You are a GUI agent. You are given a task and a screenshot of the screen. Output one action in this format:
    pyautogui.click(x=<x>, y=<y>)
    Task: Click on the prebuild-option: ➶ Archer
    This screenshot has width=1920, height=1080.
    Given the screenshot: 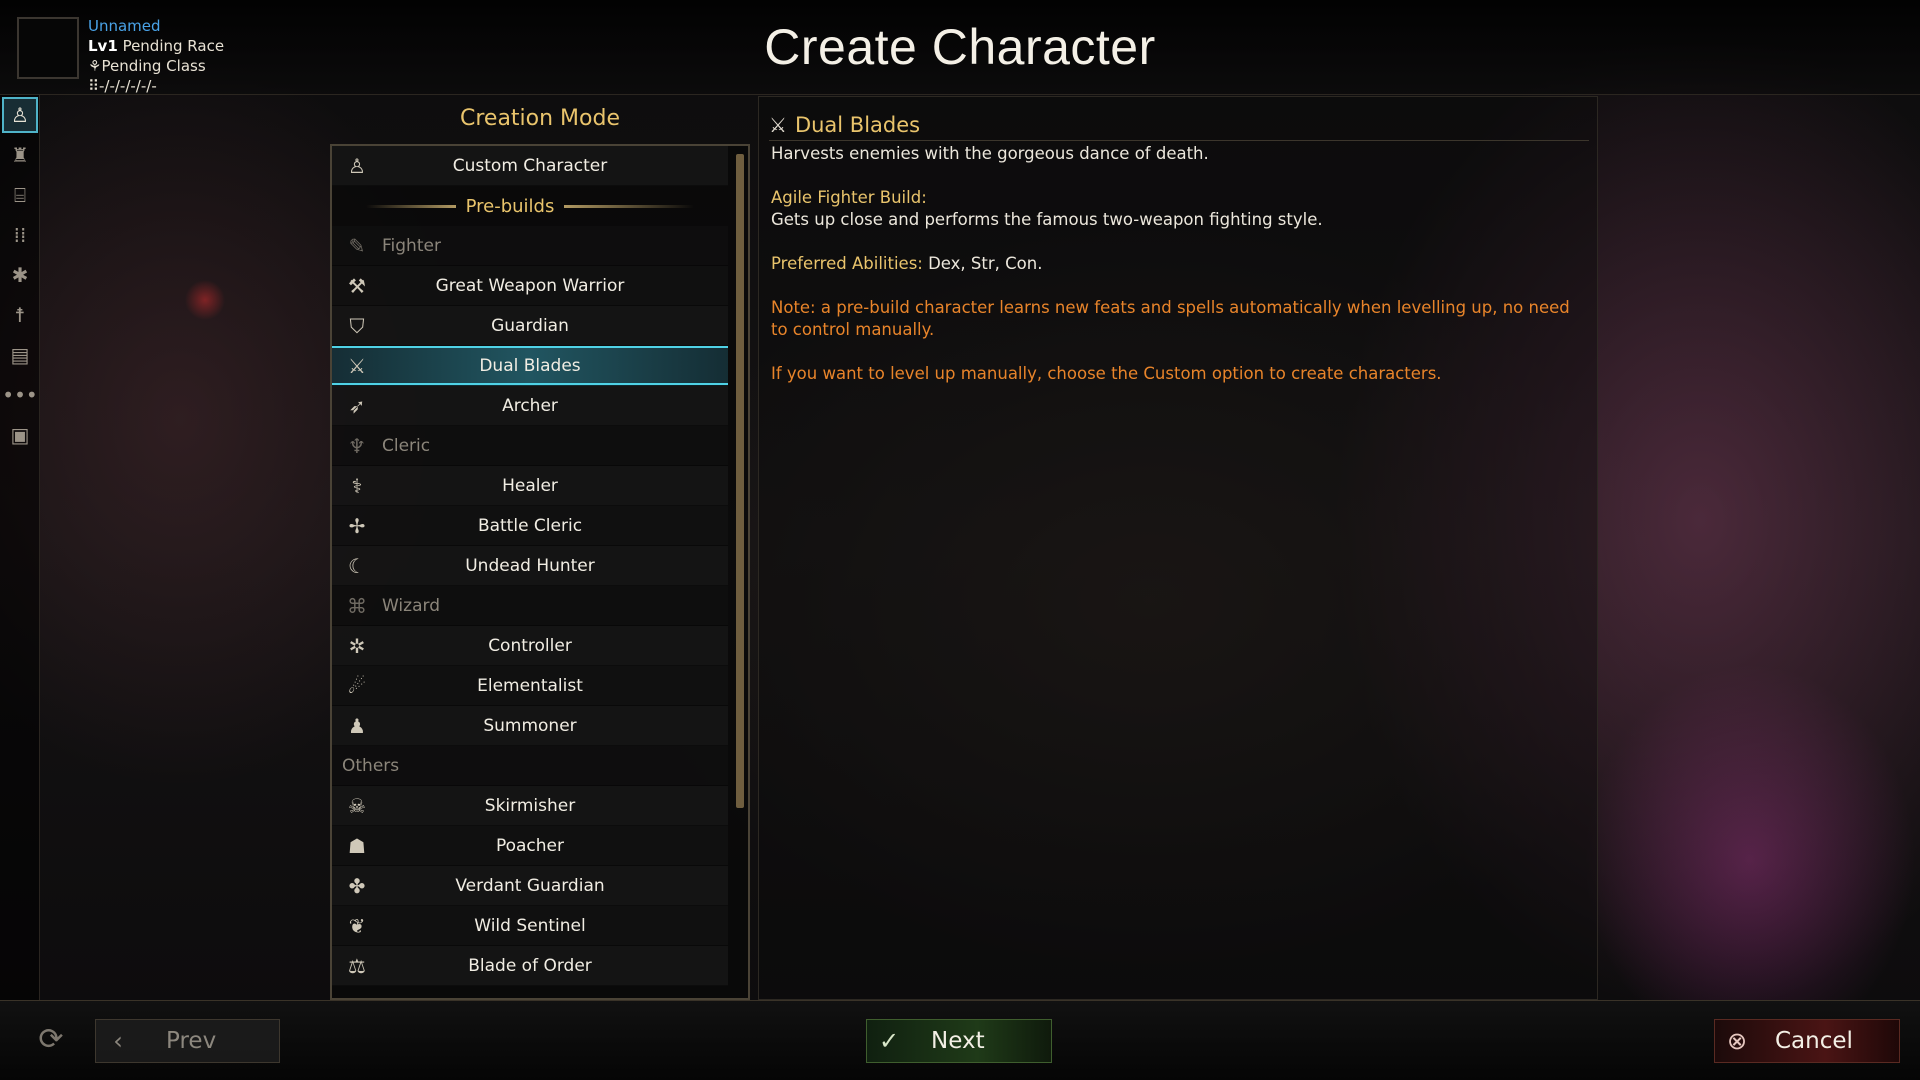 What is the action you would take?
    pyautogui.click(x=530, y=406)
    